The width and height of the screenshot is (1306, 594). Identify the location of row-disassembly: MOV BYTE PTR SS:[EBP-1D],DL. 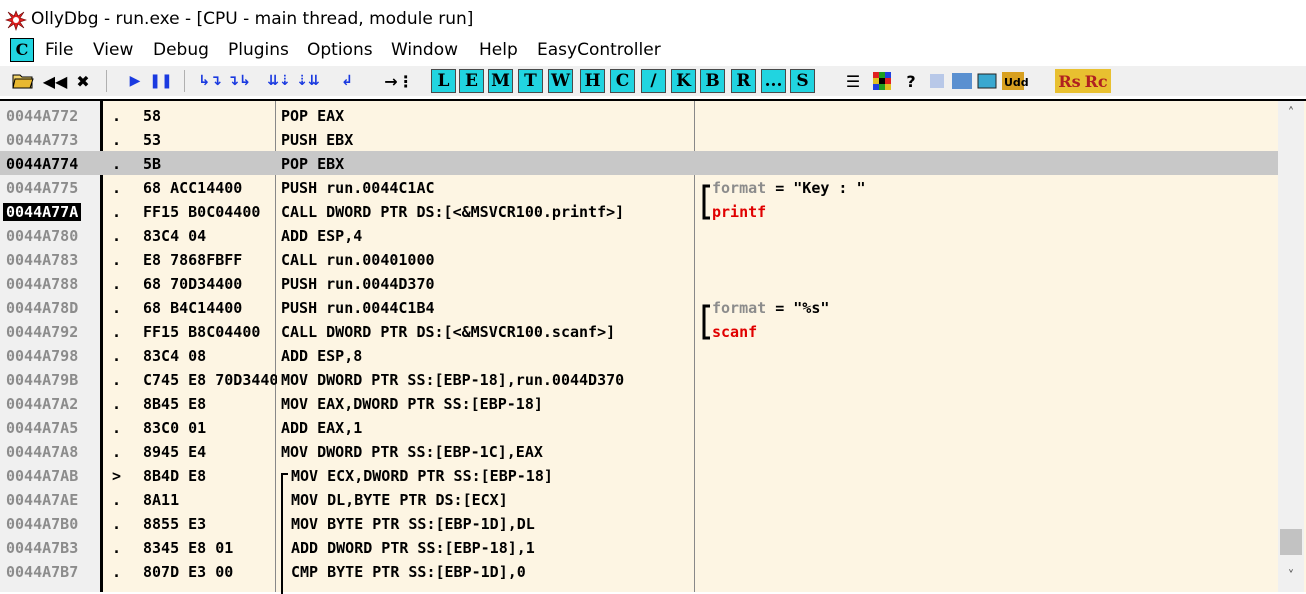
(413, 524).